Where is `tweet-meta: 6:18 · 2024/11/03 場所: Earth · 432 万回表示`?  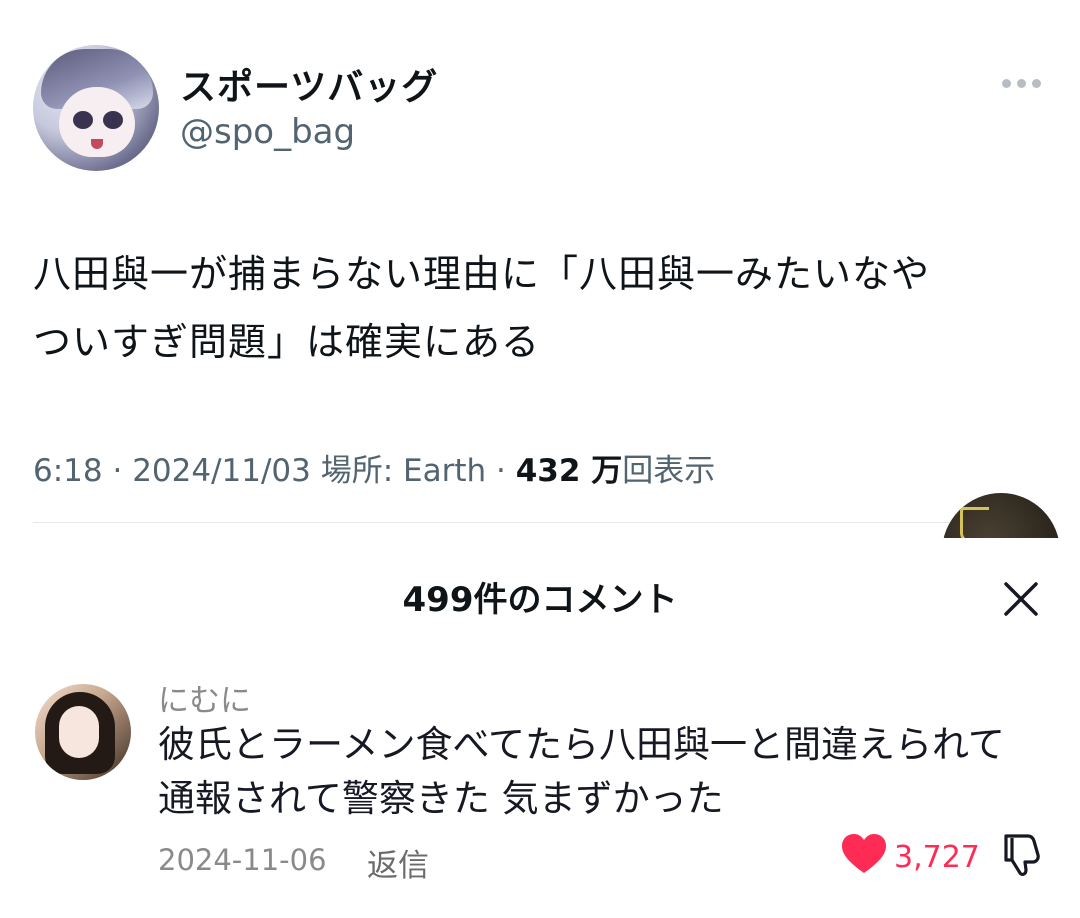 tweet-meta: 6:18 · 2024/11/03 場所: Earth · 432 万回表示 is located at coordinates (374, 471).